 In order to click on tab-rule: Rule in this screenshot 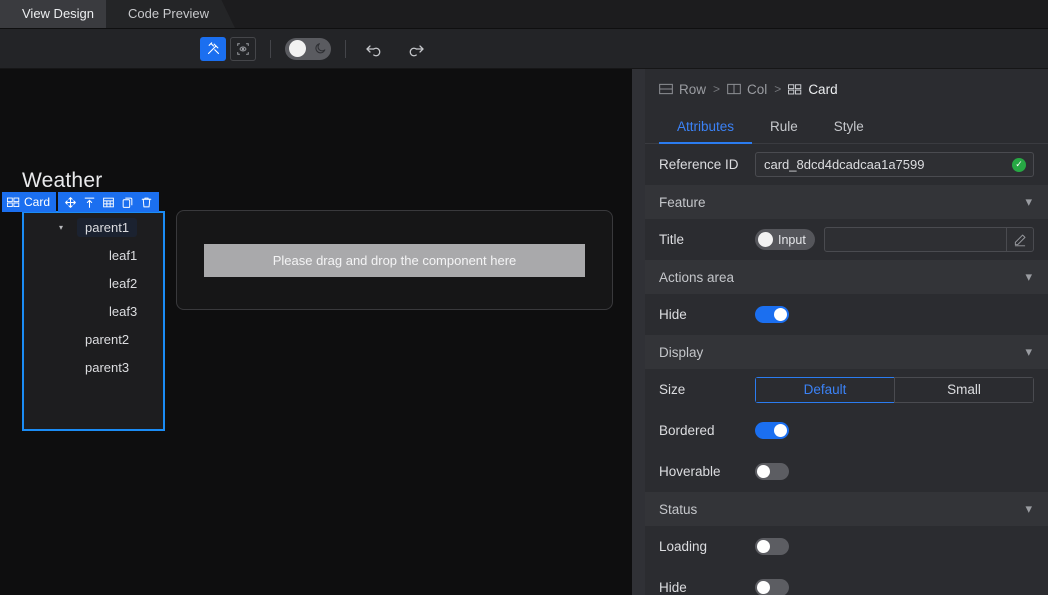, I will do `click(784, 126)`.